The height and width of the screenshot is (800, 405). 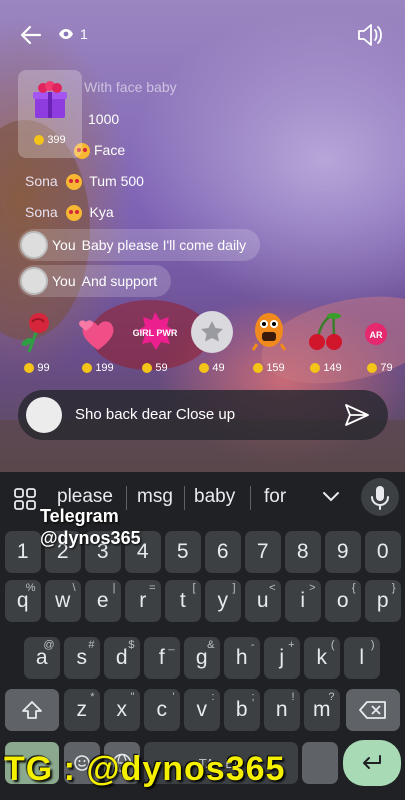 What do you see at coordinates (303, 552) in the screenshot?
I see `key-8: 8` at bounding box center [303, 552].